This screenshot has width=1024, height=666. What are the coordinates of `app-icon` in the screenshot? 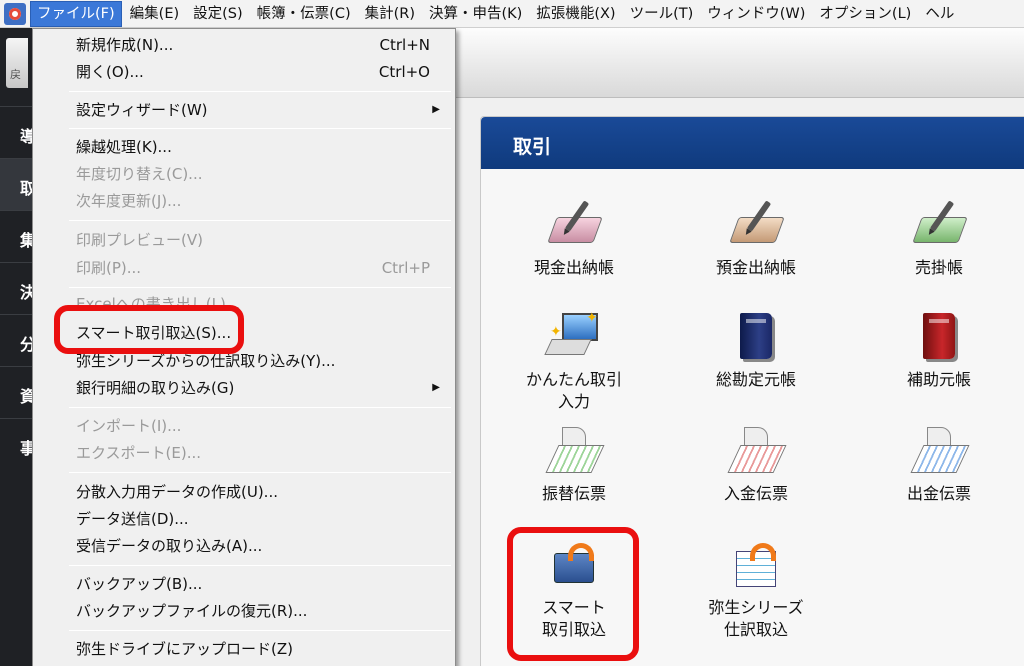 It's located at (15, 13).